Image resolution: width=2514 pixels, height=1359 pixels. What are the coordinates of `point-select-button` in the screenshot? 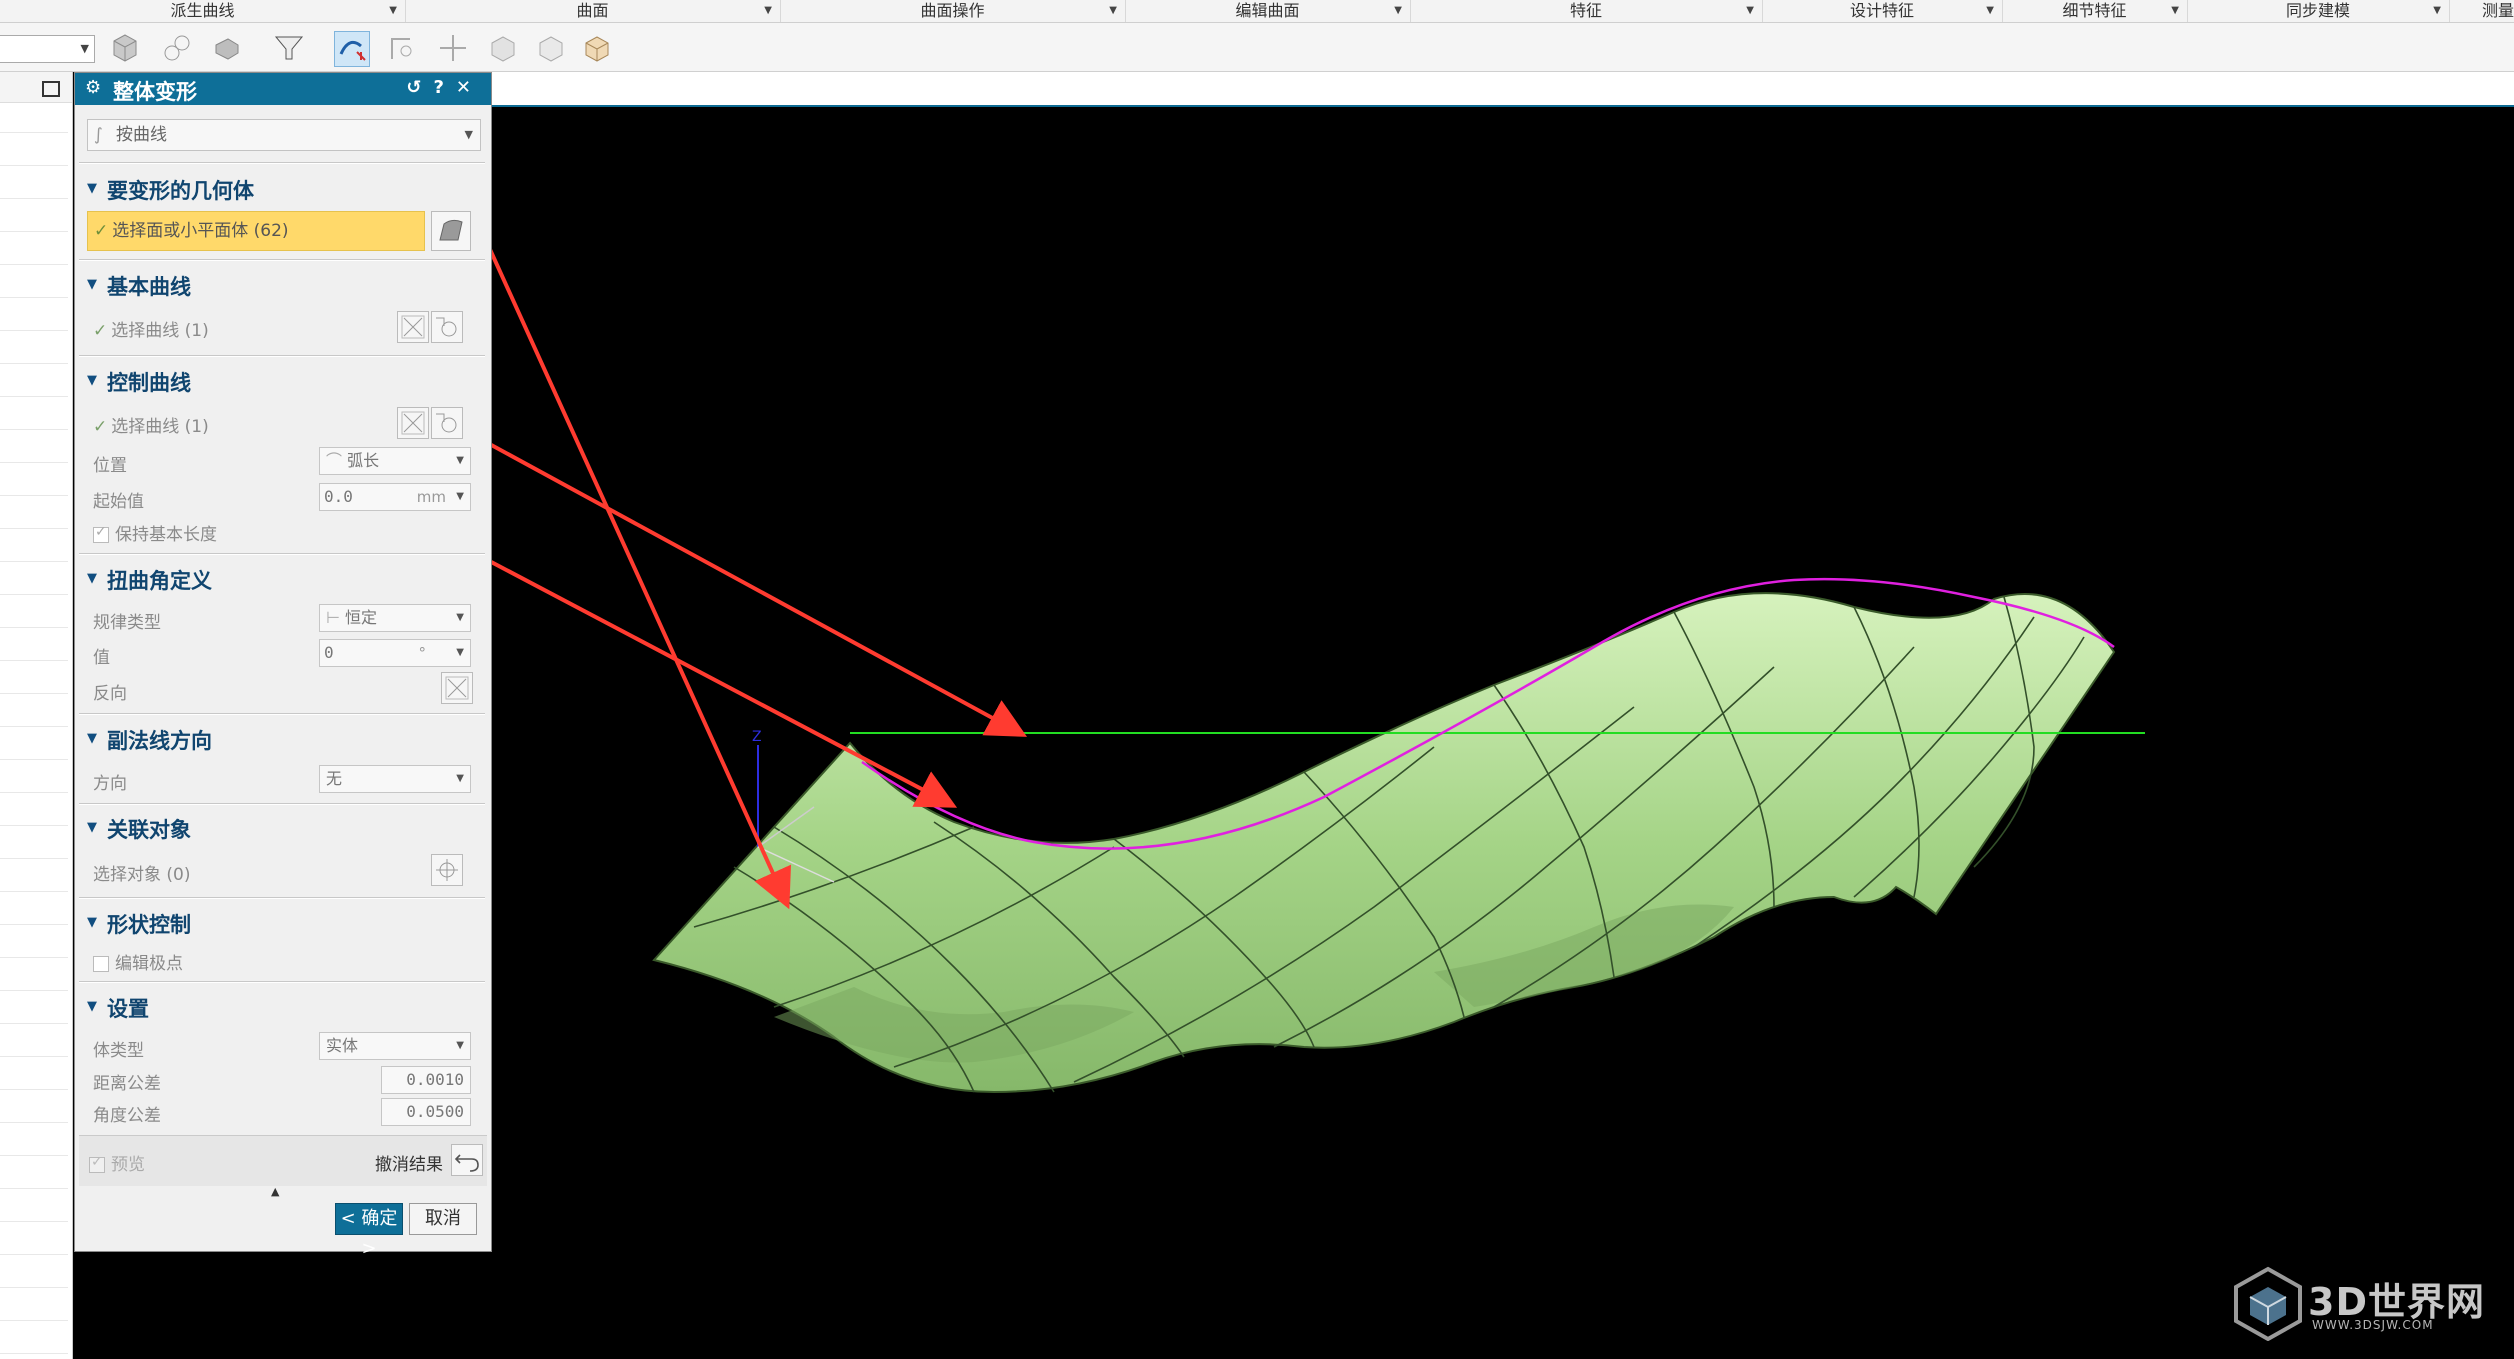 It's located at (447, 870).